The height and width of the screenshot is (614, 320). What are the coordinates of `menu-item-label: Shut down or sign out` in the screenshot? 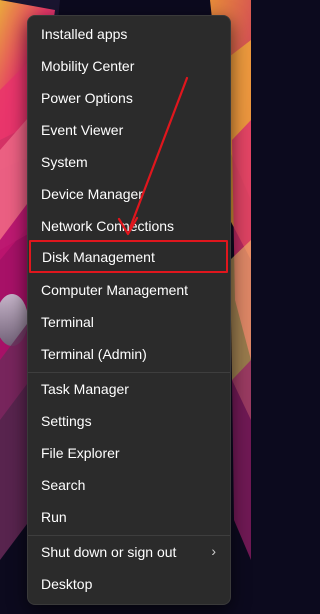 It's located at (109, 552).